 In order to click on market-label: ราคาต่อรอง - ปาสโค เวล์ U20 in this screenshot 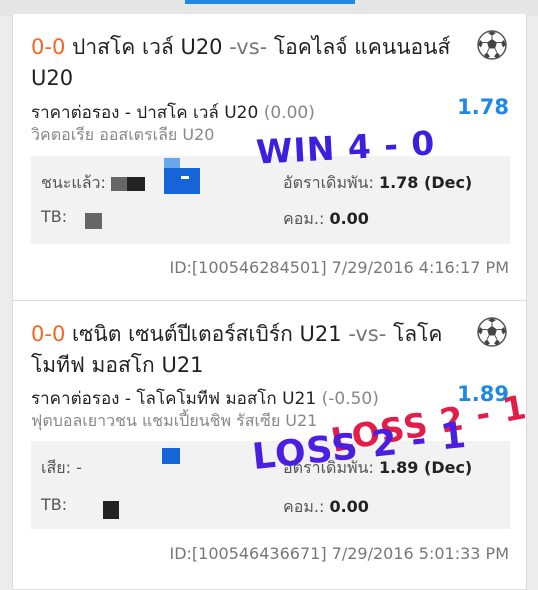, I will do `click(145, 113)`.